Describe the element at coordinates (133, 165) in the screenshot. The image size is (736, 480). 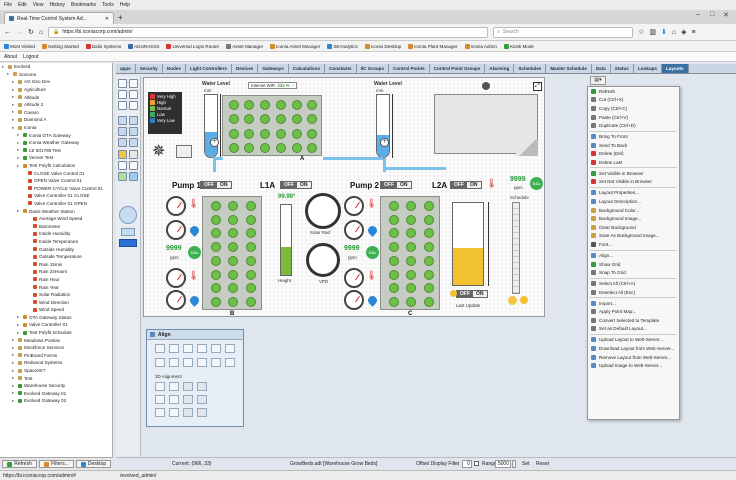
I see `valve-icon` at that location.